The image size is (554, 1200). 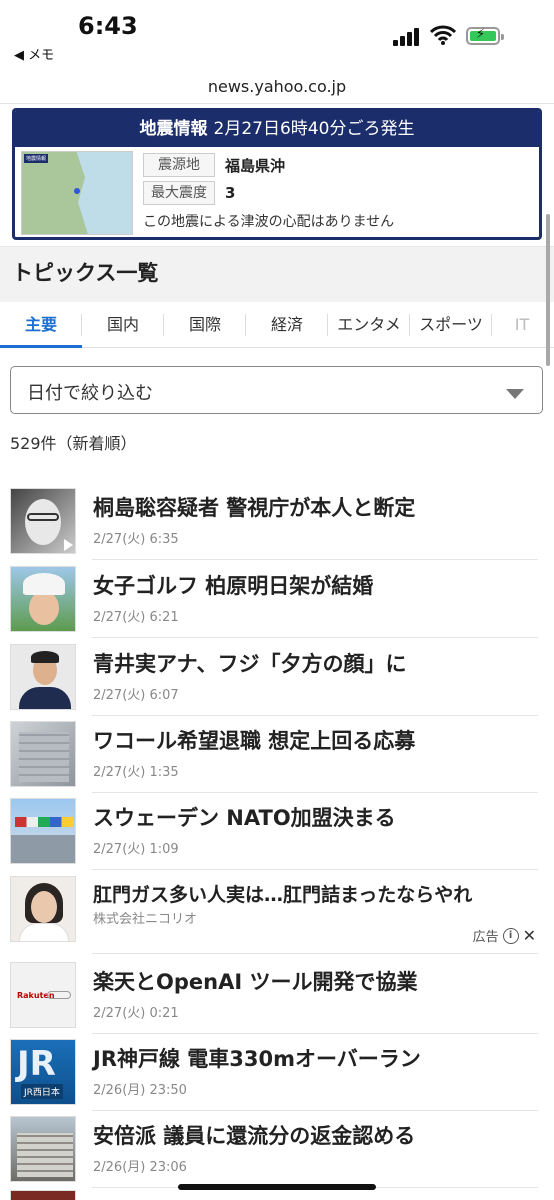 I want to click on home-indicator, so click(x=277, y=1187).